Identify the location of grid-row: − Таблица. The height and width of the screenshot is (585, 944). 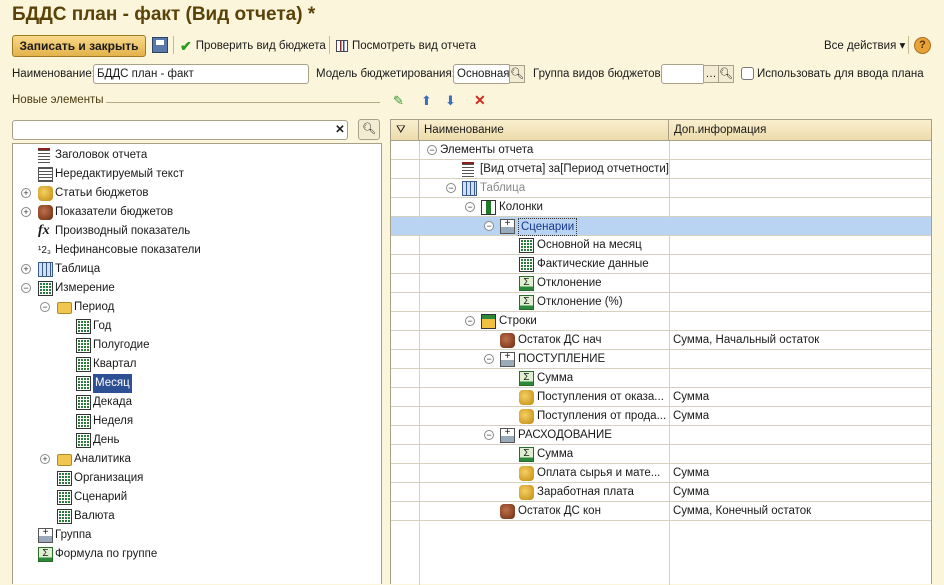
(661, 188).